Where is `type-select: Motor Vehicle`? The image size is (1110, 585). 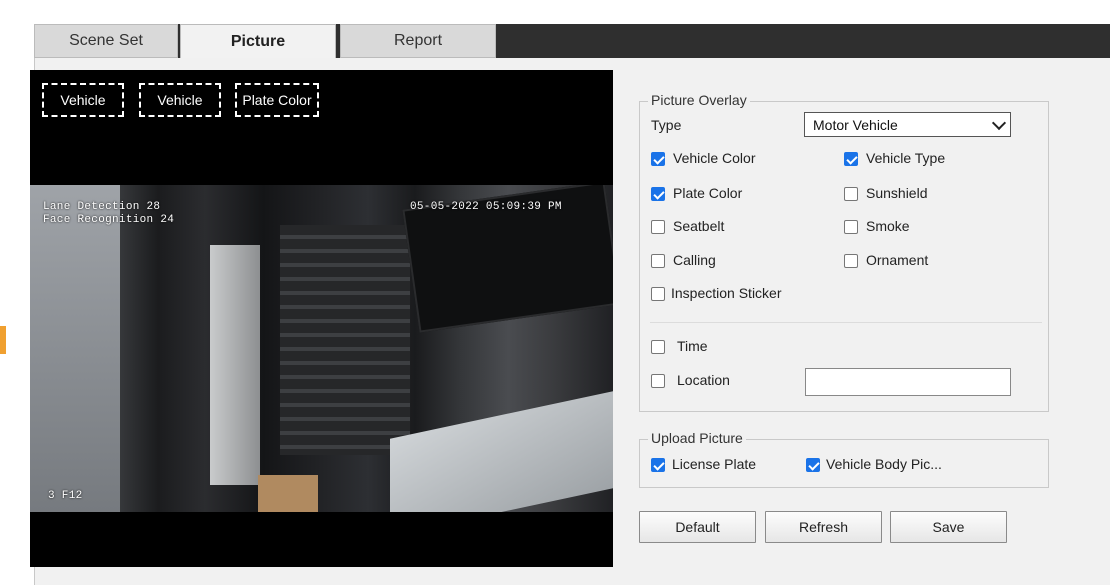
type-select: Motor Vehicle is located at coordinates (907, 124).